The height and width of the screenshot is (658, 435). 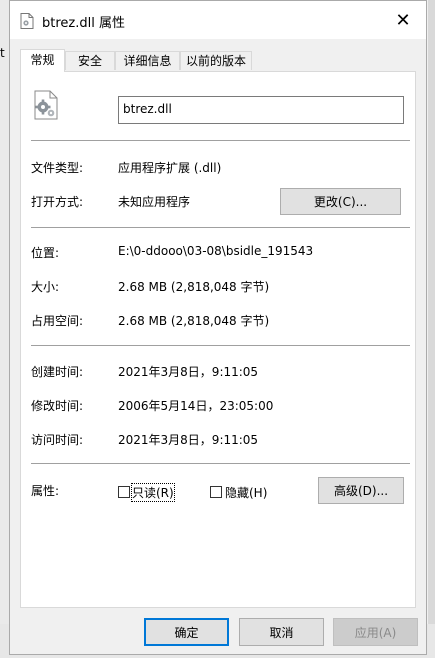 What do you see at coordinates (375, 632) in the screenshot?
I see `apply-button: 应用(A)` at bounding box center [375, 632].